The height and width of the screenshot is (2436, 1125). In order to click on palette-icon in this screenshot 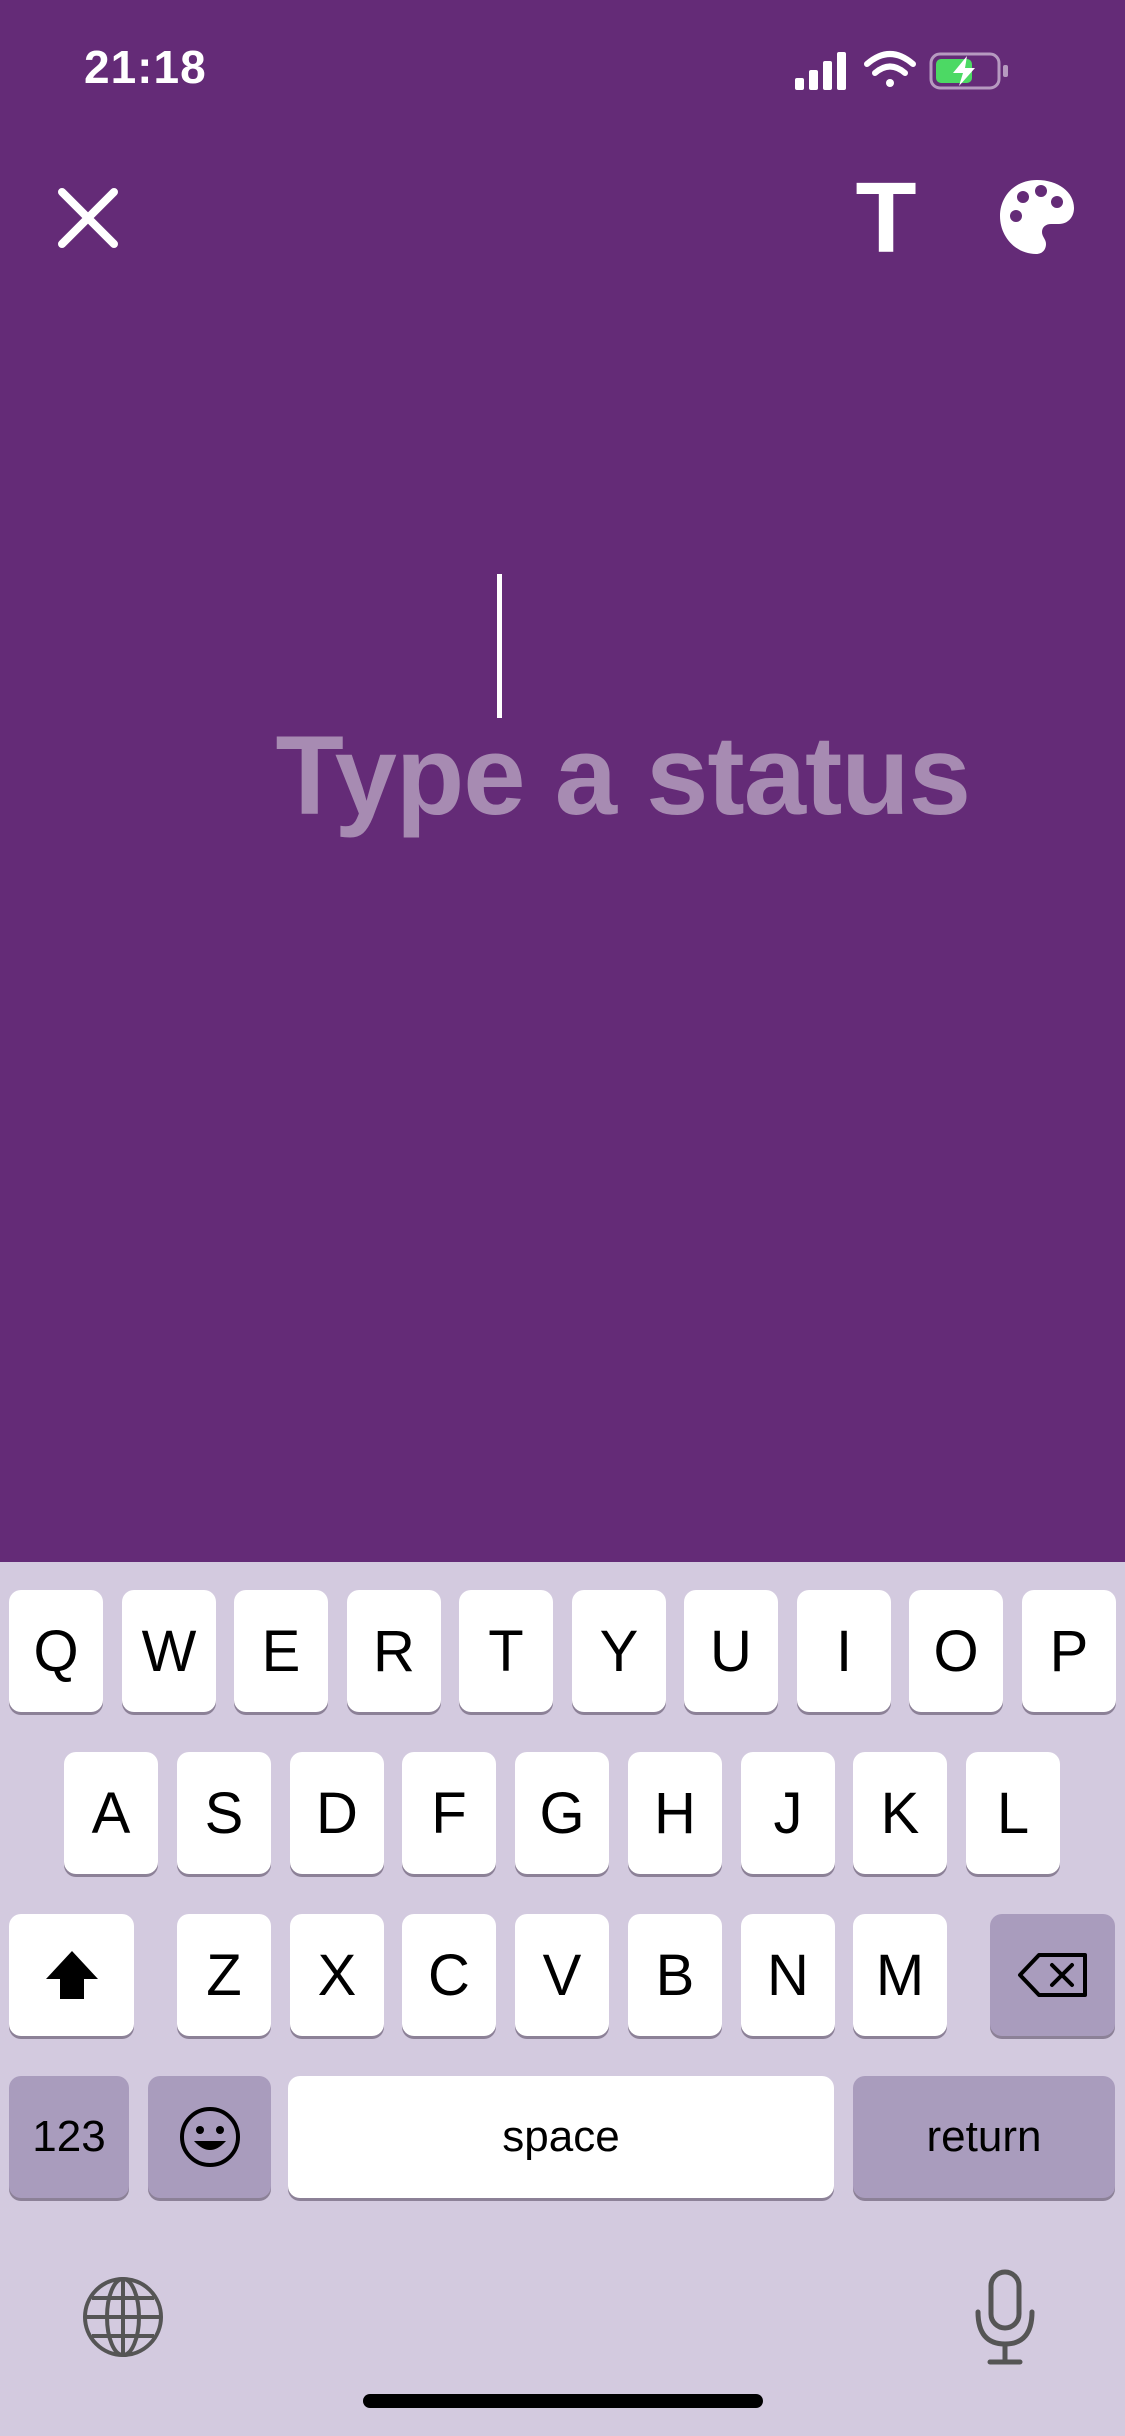, I will do `click(1037, 217)`.